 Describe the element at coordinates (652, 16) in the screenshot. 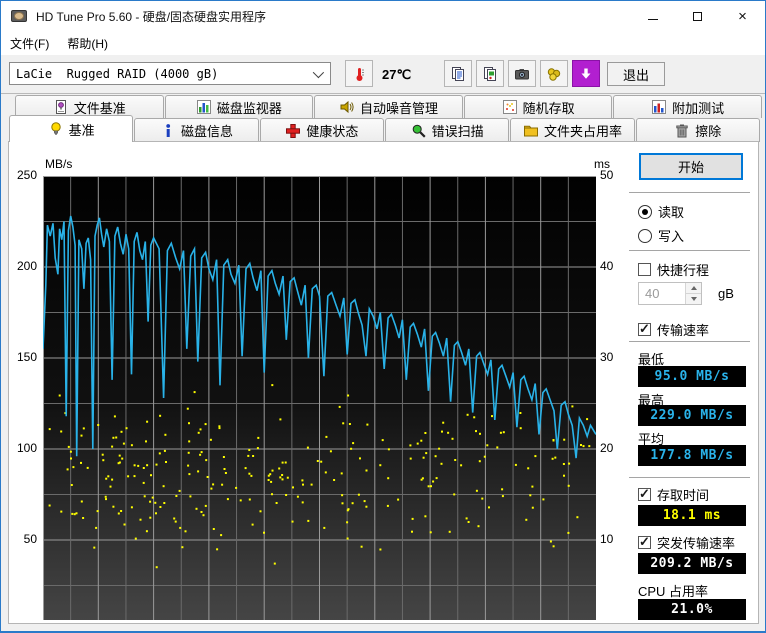

I see `minimize-button` at that location.